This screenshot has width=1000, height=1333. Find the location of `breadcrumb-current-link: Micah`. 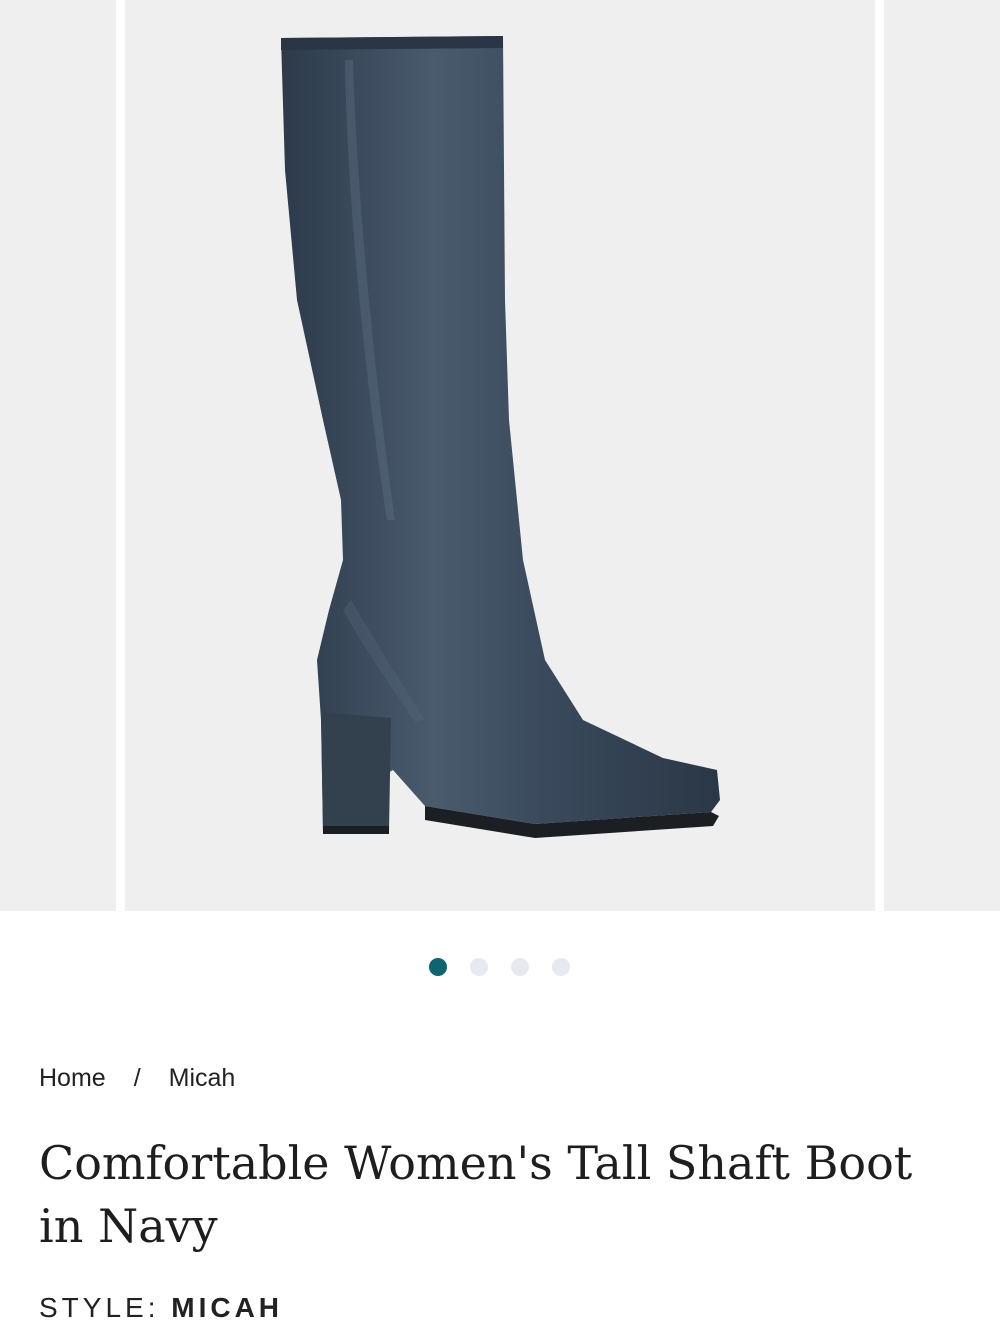

breadcrumb-current-link: Micah is located at coordinates (202, 1078).